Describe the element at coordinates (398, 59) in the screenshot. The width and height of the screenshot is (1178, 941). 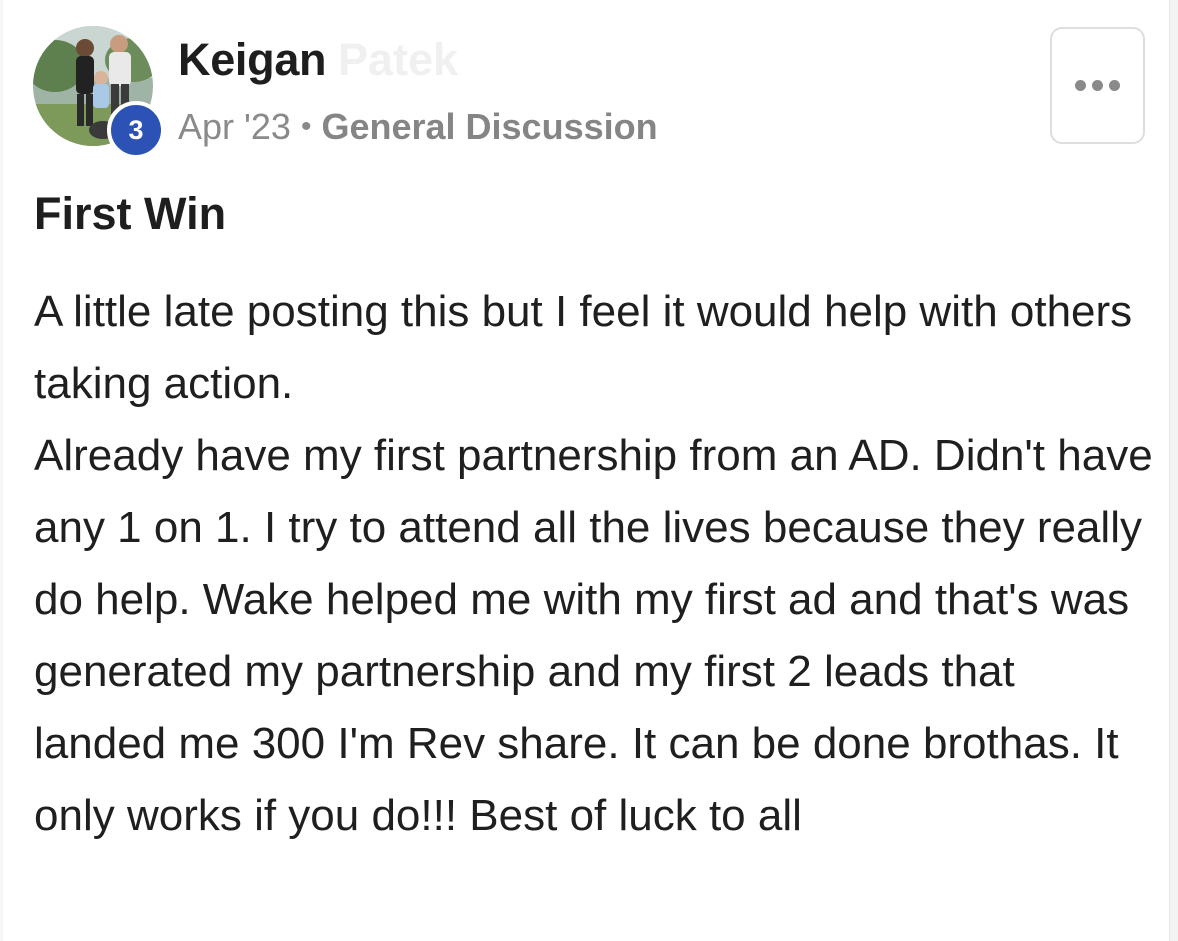
I see `author-surname-faint: Patek` at that location.